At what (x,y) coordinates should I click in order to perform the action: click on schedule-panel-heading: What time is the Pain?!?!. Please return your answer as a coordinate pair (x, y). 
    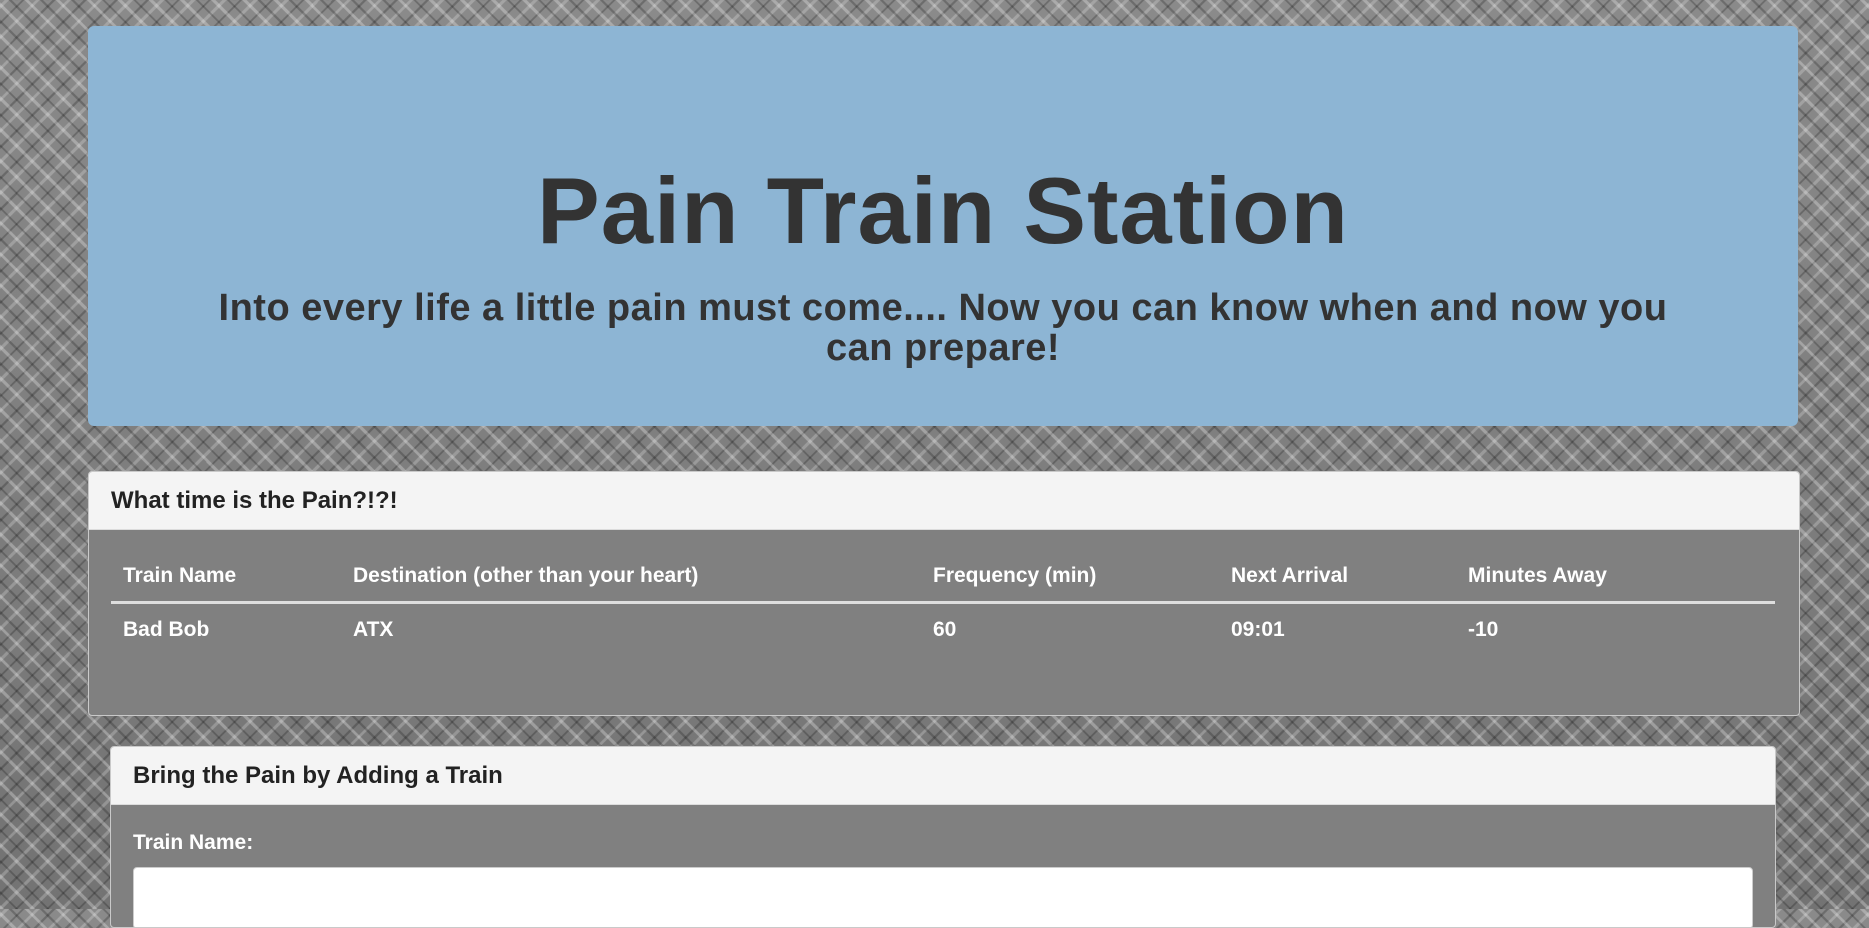
    Looking at the image, I should click on (944, 501).